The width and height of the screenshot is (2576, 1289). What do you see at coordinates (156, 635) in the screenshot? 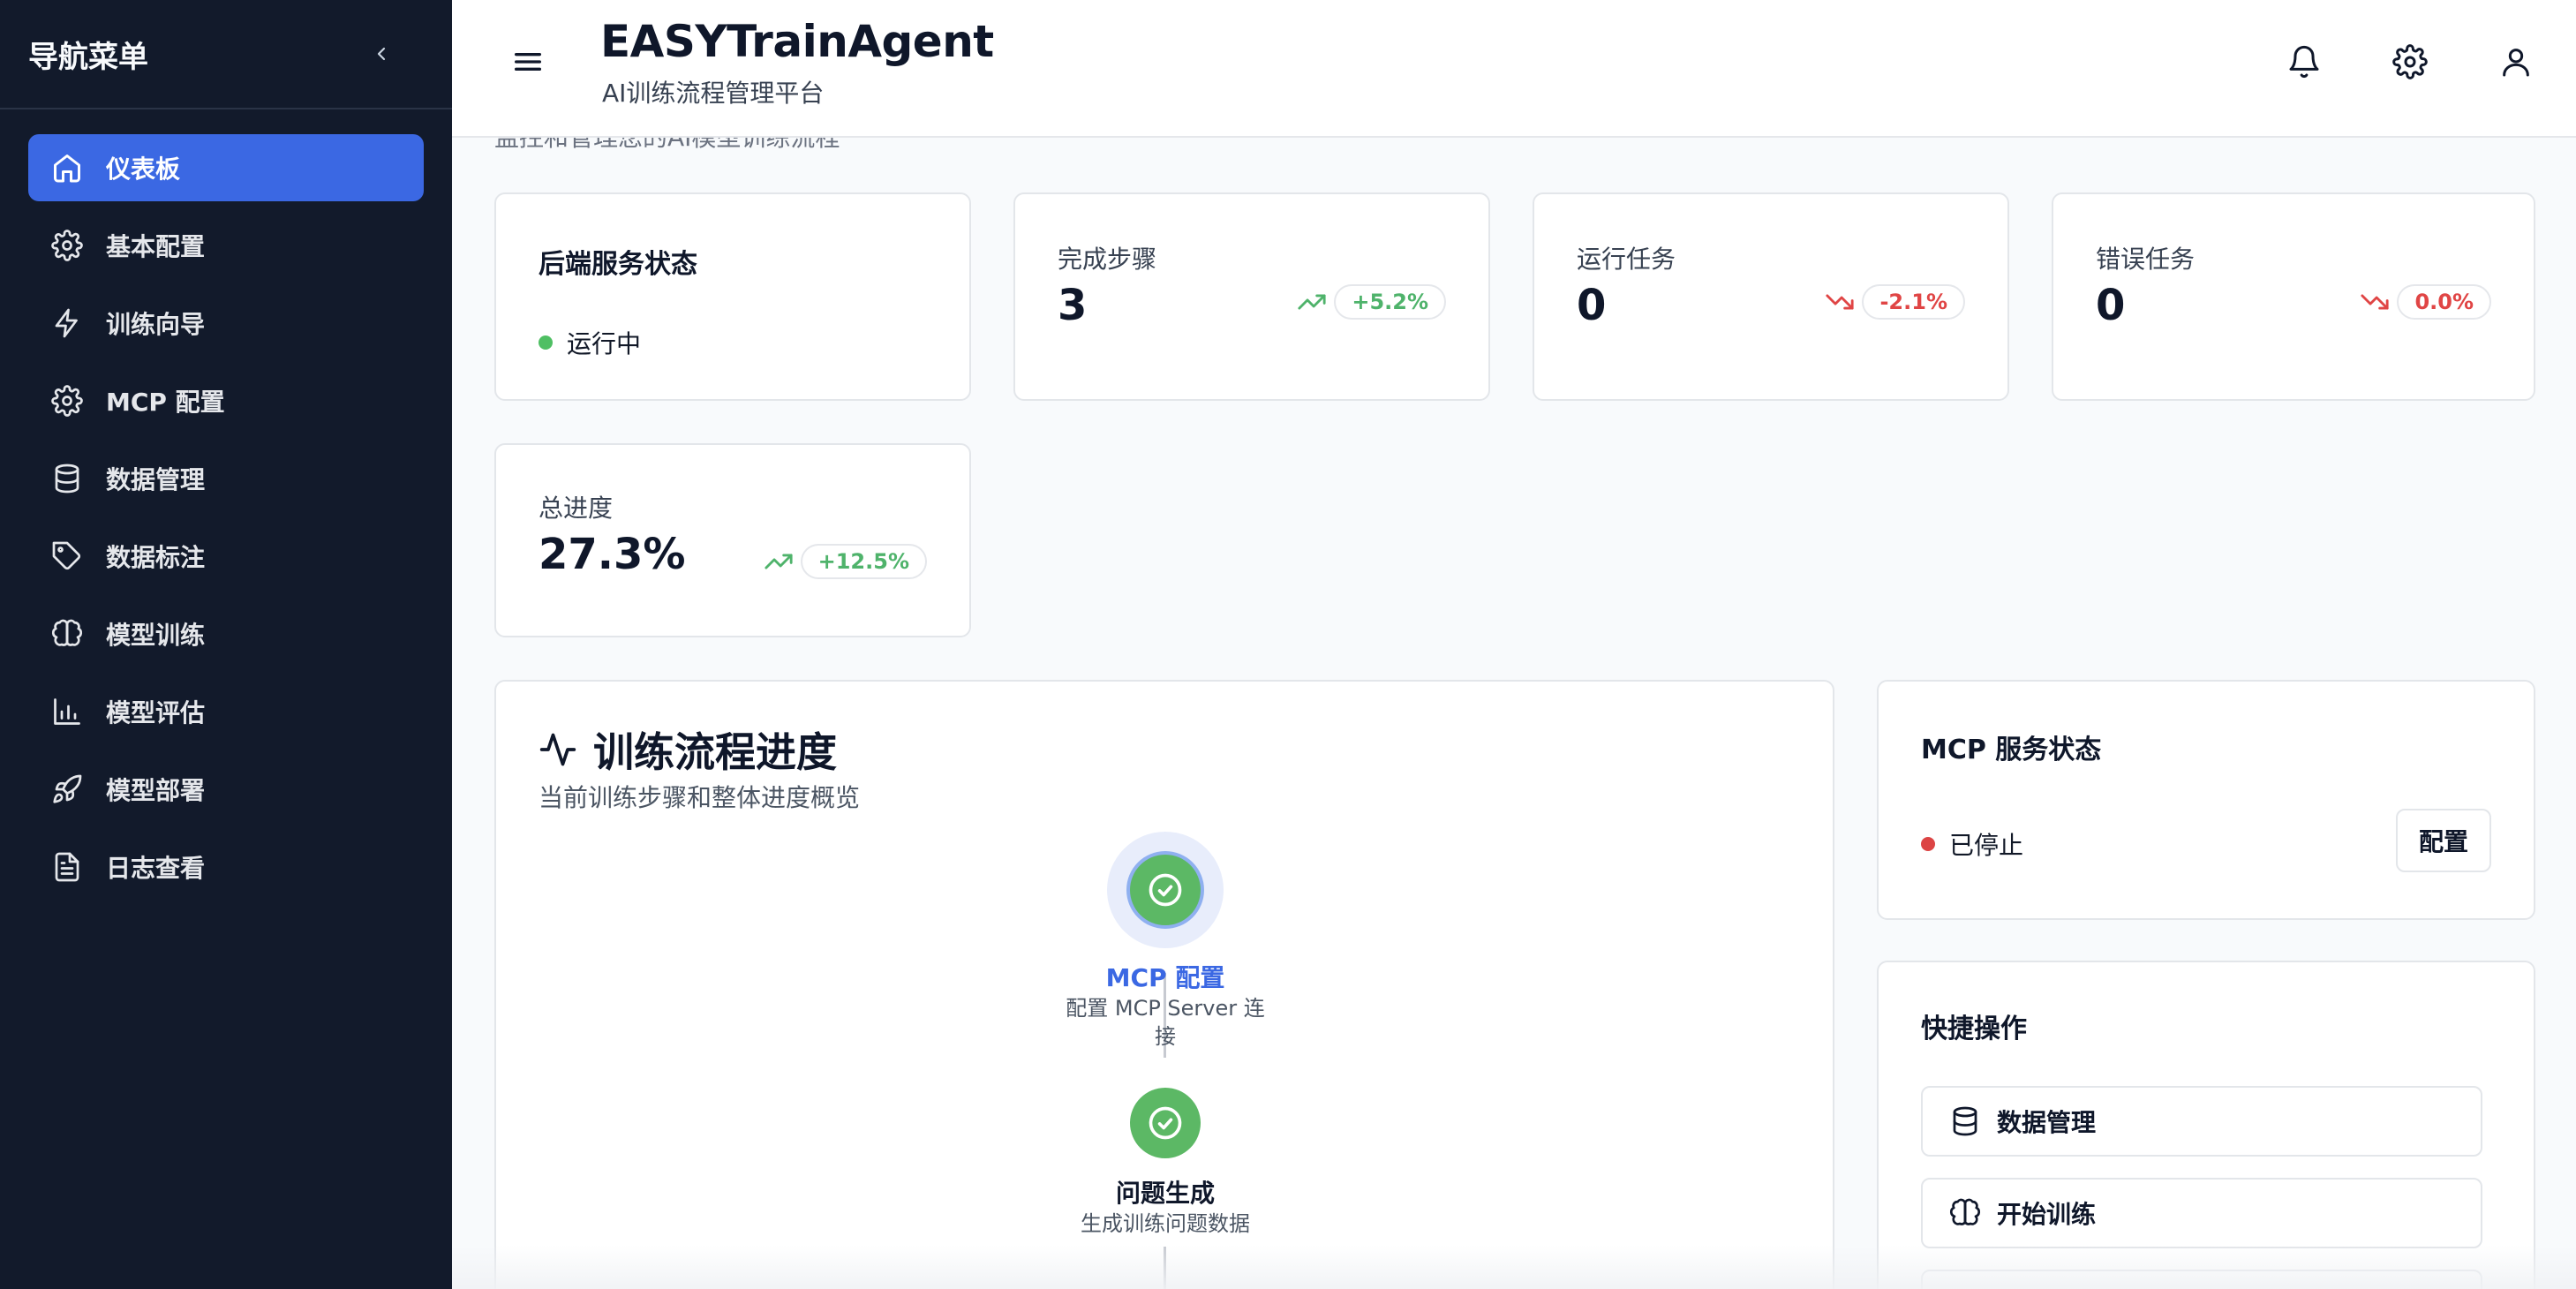
I see `sidebar-item-label: 模型训练` at bounding box center [156, 635].